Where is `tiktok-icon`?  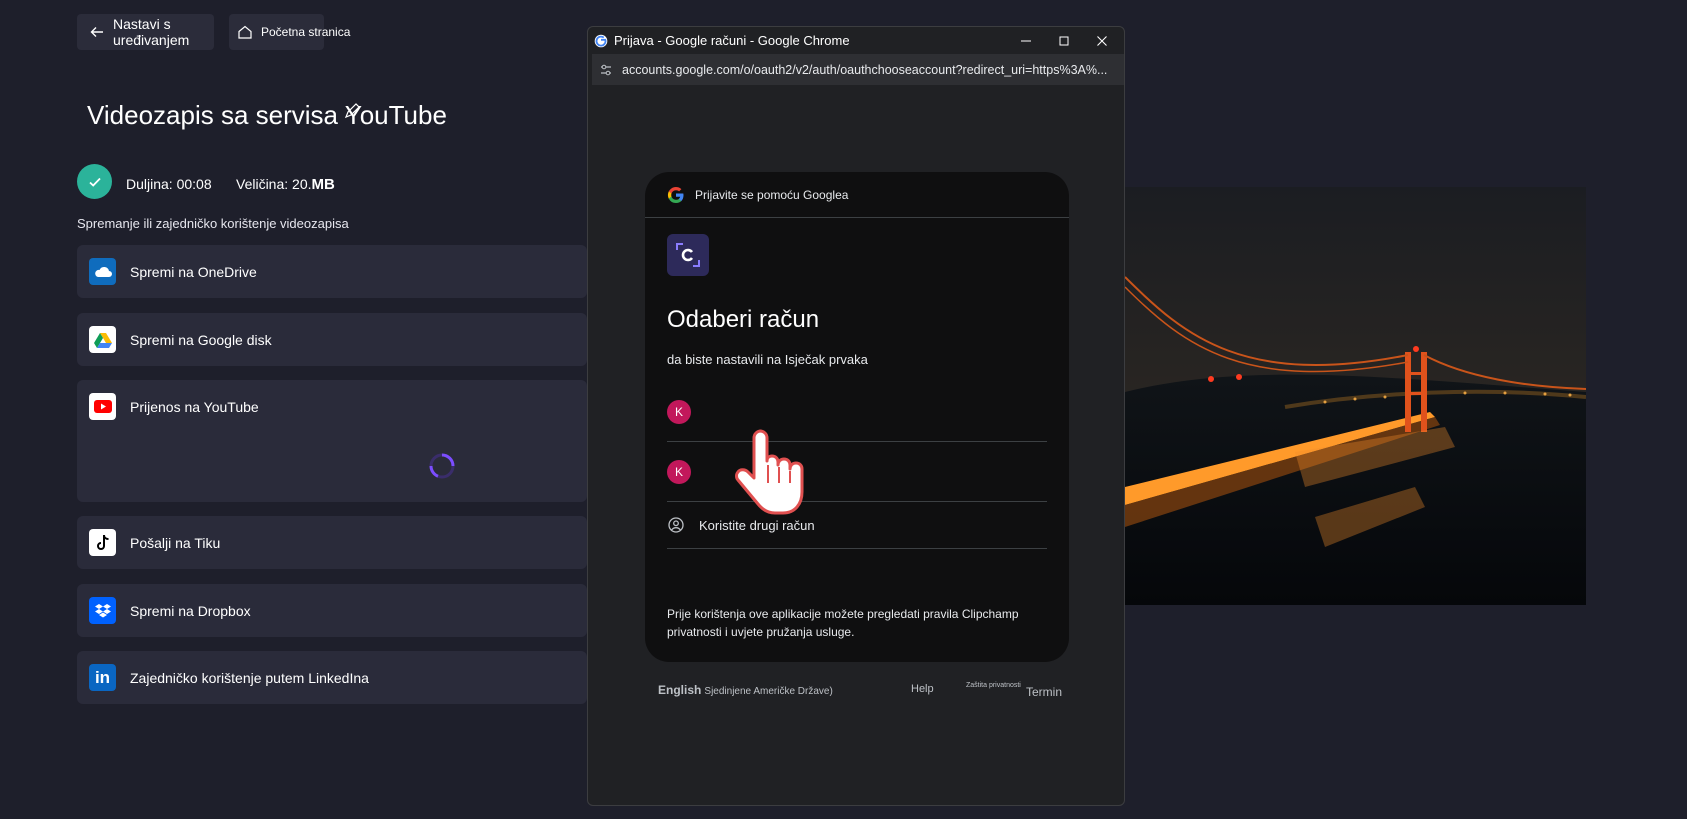 tiktok-icon is located at coordinates (102, 542).